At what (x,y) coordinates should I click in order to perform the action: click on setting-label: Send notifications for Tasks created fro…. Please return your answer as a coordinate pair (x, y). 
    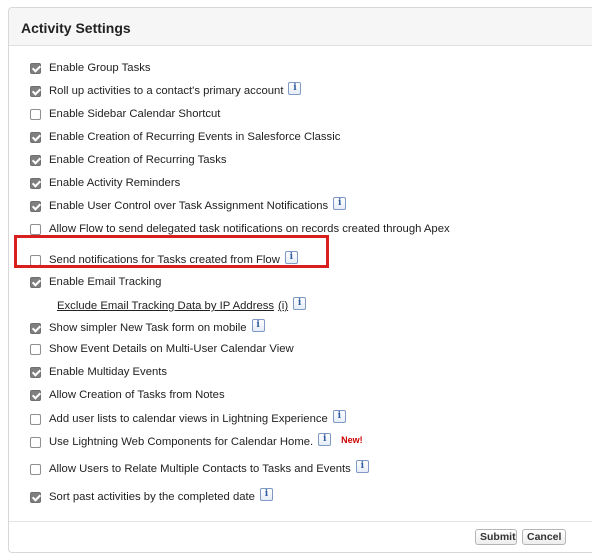
    Looking at the image, I should click on (164, 260).